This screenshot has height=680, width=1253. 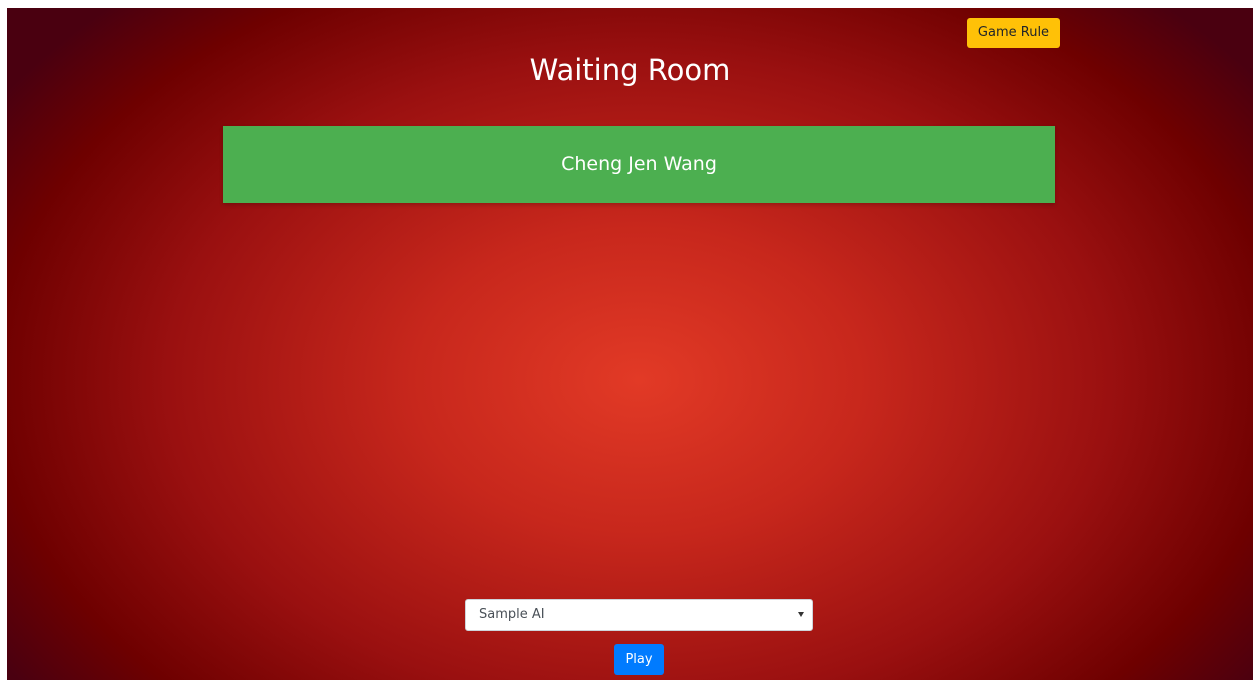 What do you see at coordinates (630, 70) in the screenshot?
I see `page-title: Waiting Room` at bounding box center [630, 70].